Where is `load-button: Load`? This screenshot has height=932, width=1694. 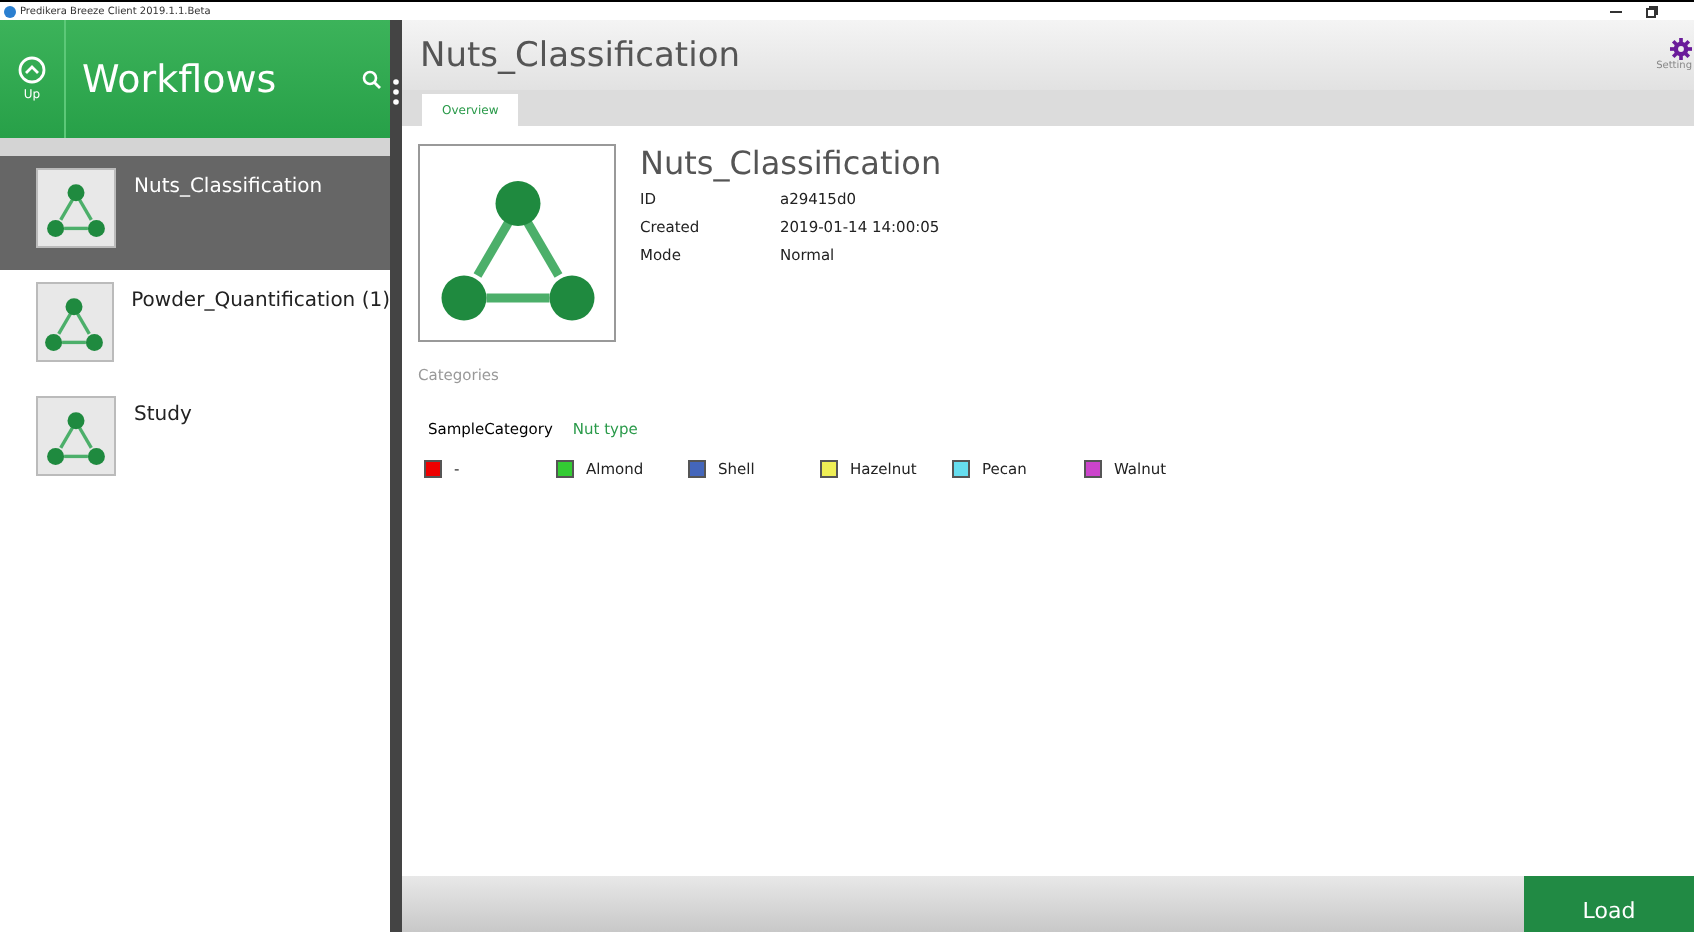
load-button: Load is located at coordinates (1609, 904).